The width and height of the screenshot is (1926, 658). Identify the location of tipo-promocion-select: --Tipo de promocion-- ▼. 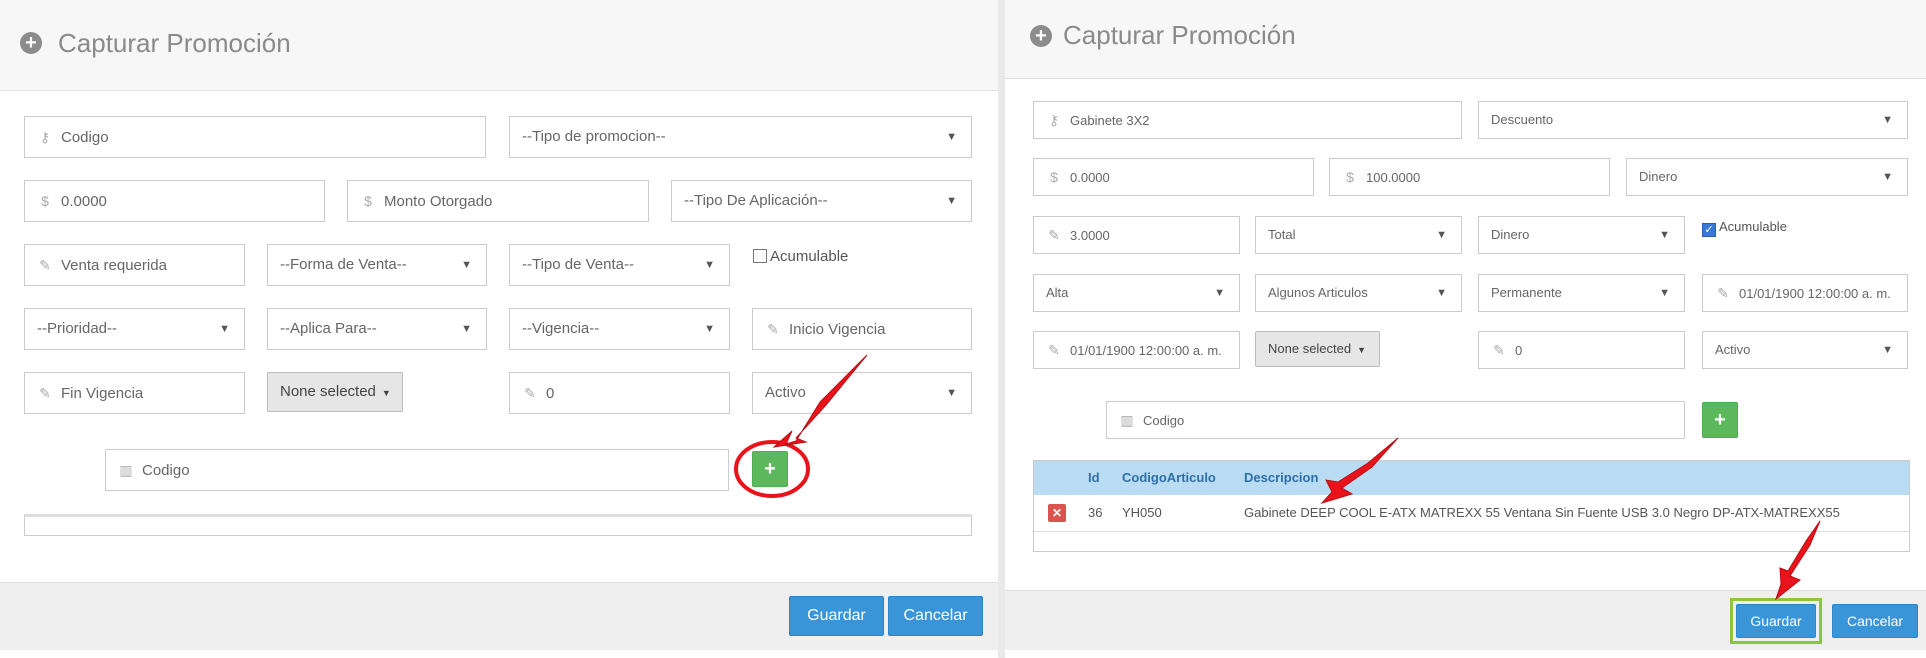
(740, 137).